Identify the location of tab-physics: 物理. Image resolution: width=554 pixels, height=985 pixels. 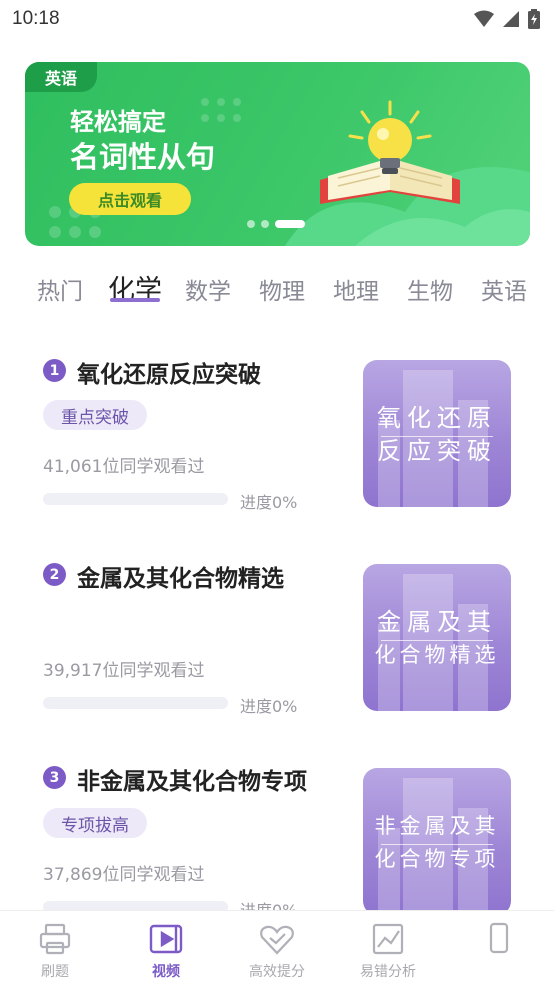
(282, 289).